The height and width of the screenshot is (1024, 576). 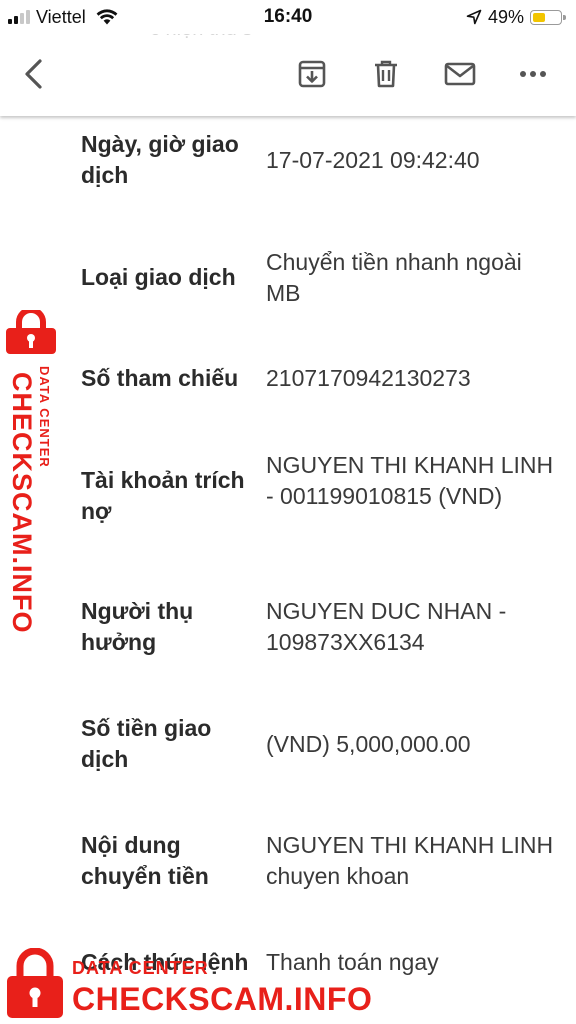 What do you see at coordinates (386, 626) in the screenshot?
I see `detail-value: NGUYEN DUC NHAN - 109873XX6134` at bounding box center [386, 626].